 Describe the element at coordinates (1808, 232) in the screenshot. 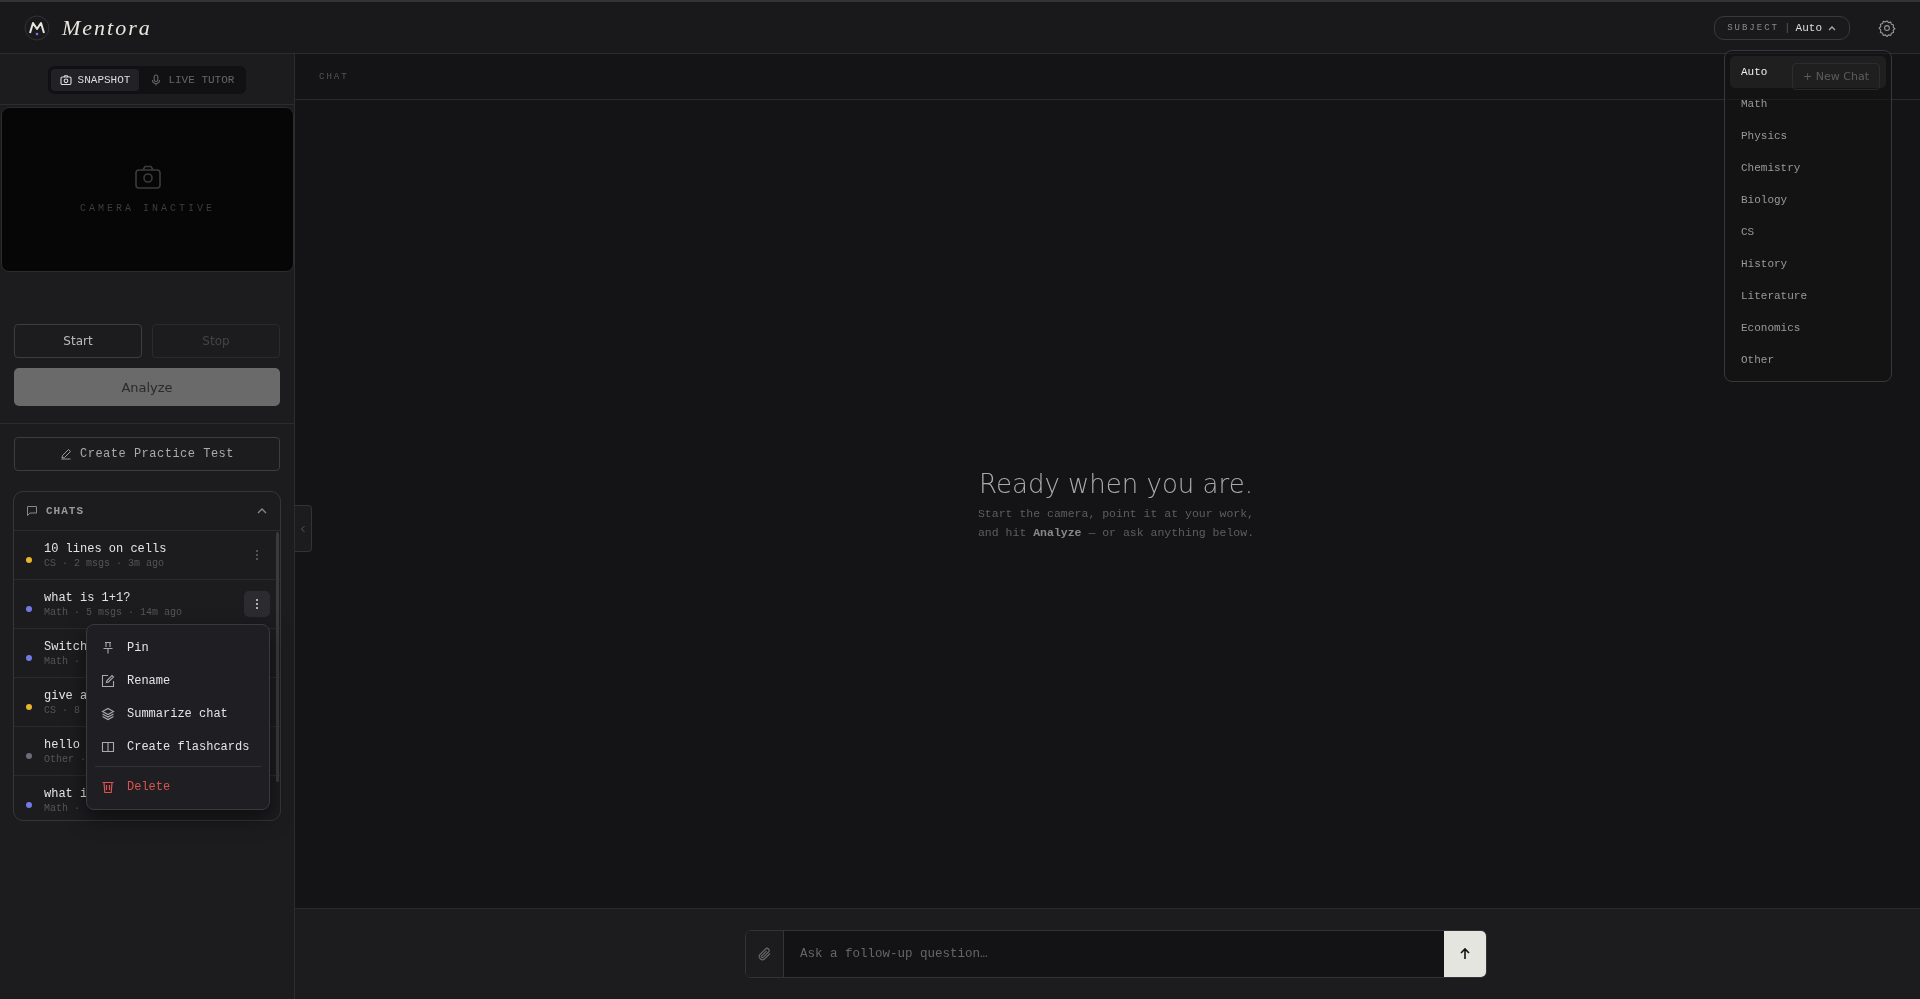

I see `subject-option: CS` at that location.